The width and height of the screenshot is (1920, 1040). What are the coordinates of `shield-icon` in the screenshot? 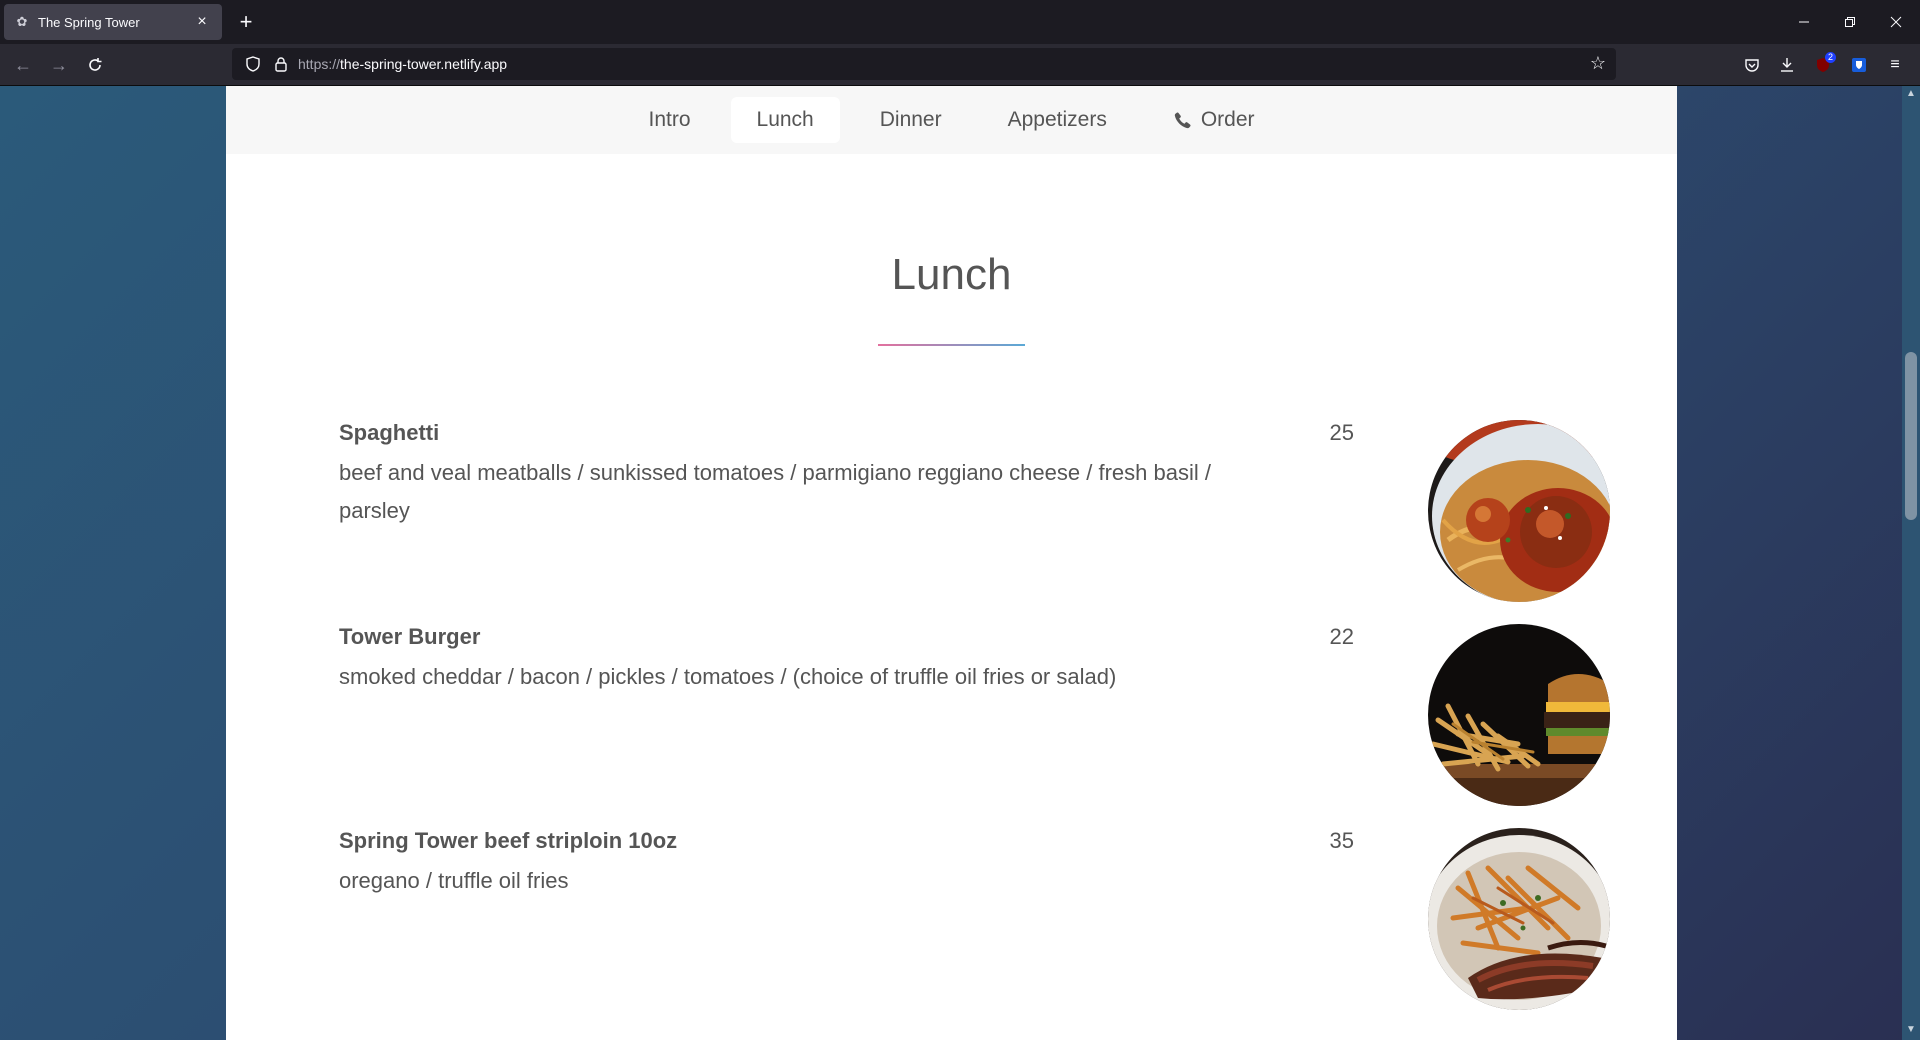 It's located at (253, 64).